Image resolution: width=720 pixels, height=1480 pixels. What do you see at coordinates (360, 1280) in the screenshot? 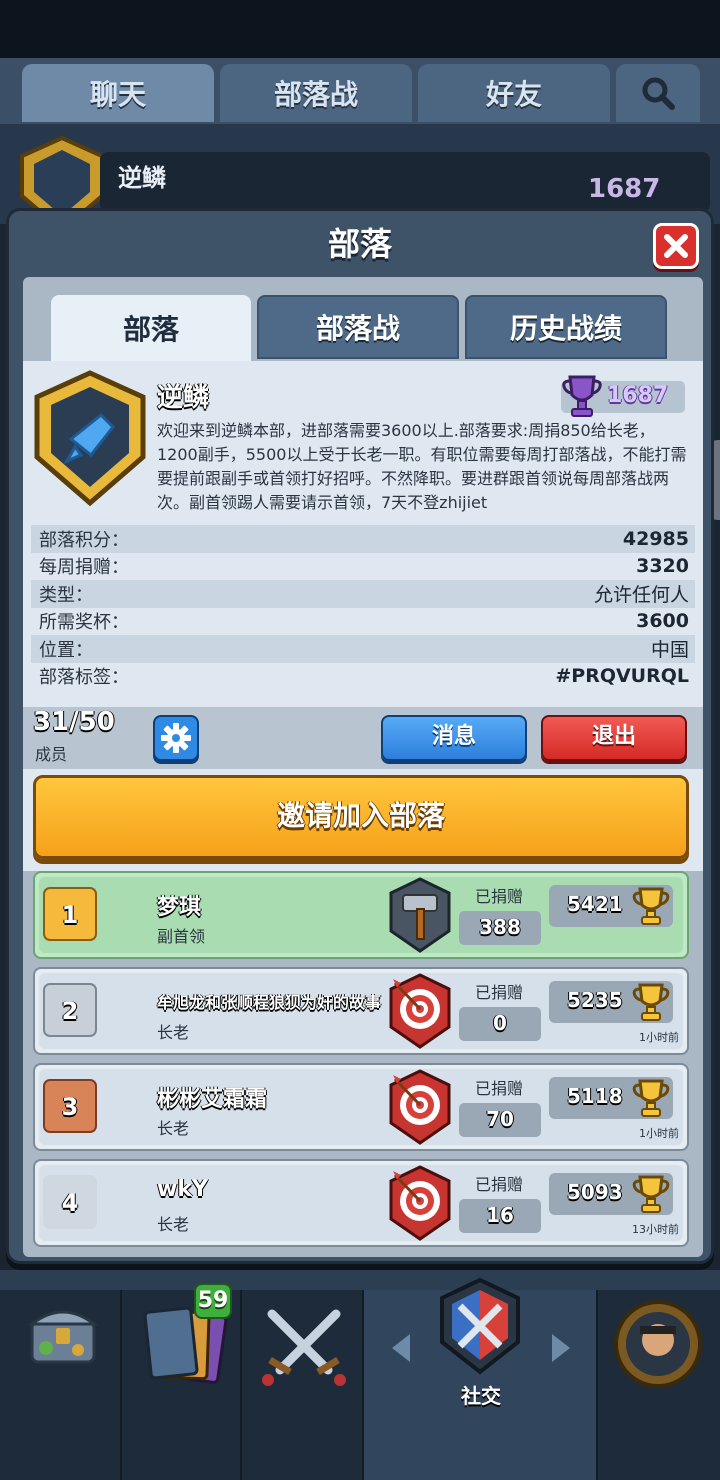
I see `bottom-strip` at bounding box center [360, 1280].